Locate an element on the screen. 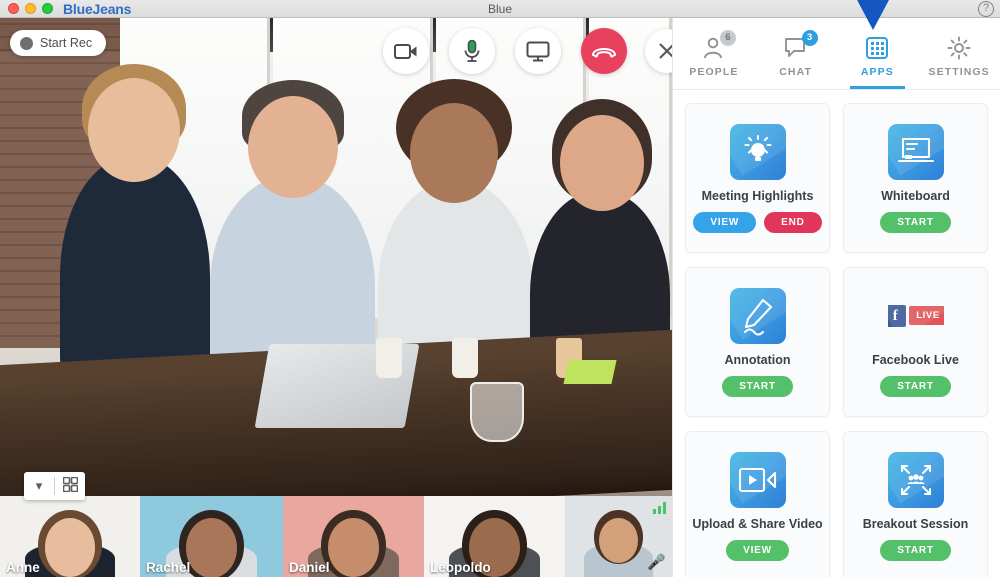 The width and height of the screenshot is (1000, 577). app-card-facebook-live: f LIVE Facebook Live START is located at coordinates (915, 342).